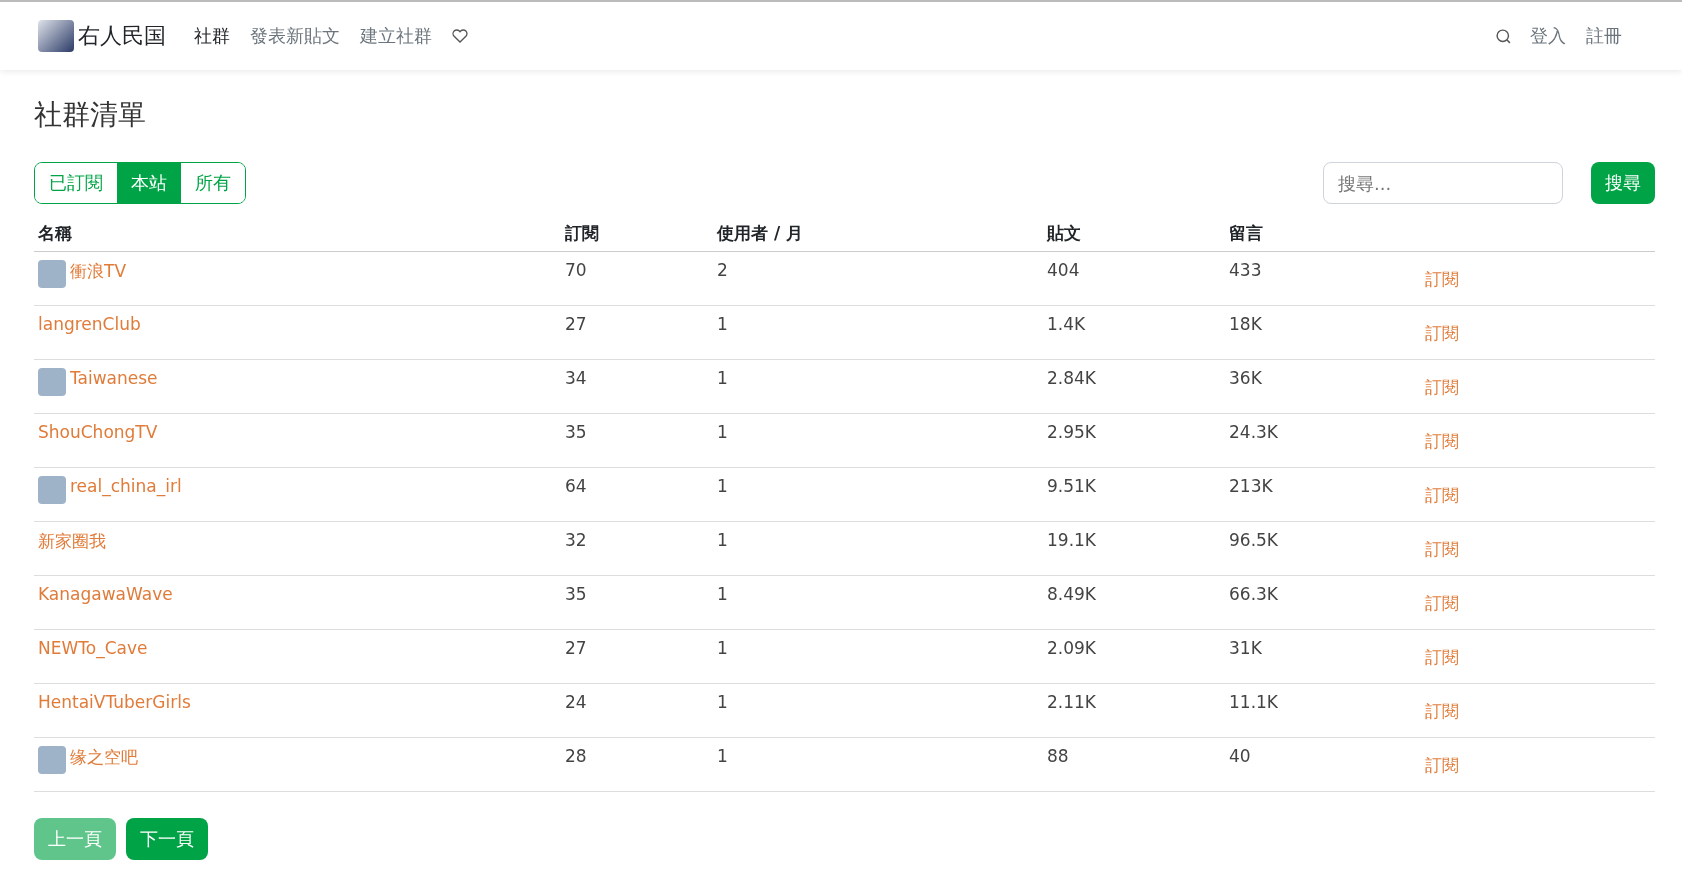 This screenshot has width=1682, height=890. What do you see at coordinates (149, 183) in the screenshot?
I see `filter-tab: 本站` at bounding box center [149, 183].